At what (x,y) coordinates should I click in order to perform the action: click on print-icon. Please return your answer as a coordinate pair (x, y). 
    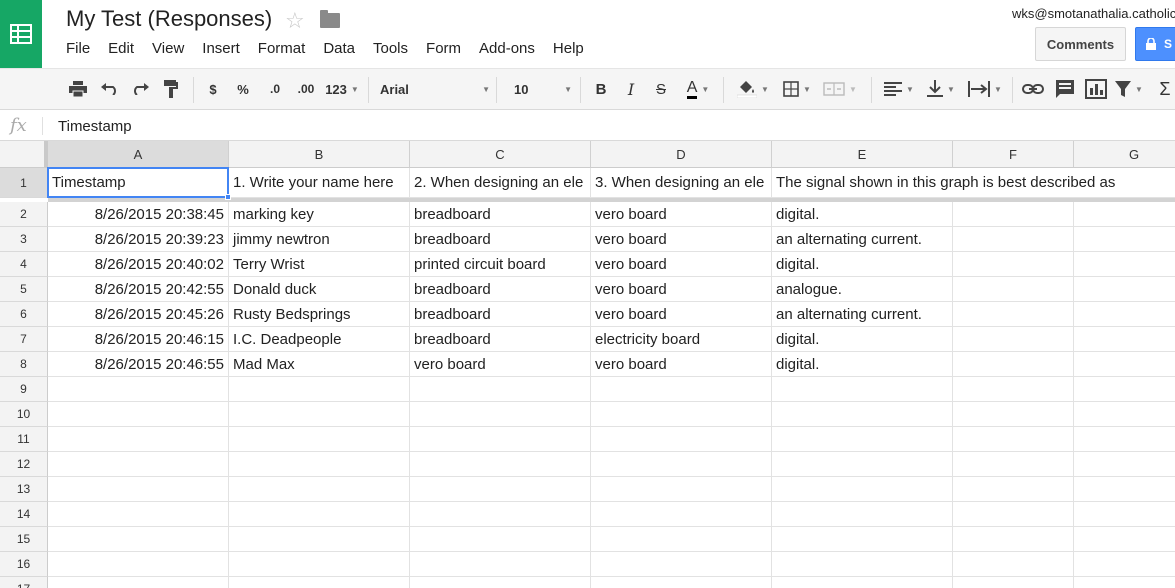
    Looking at the image, I should click on (78, 89).